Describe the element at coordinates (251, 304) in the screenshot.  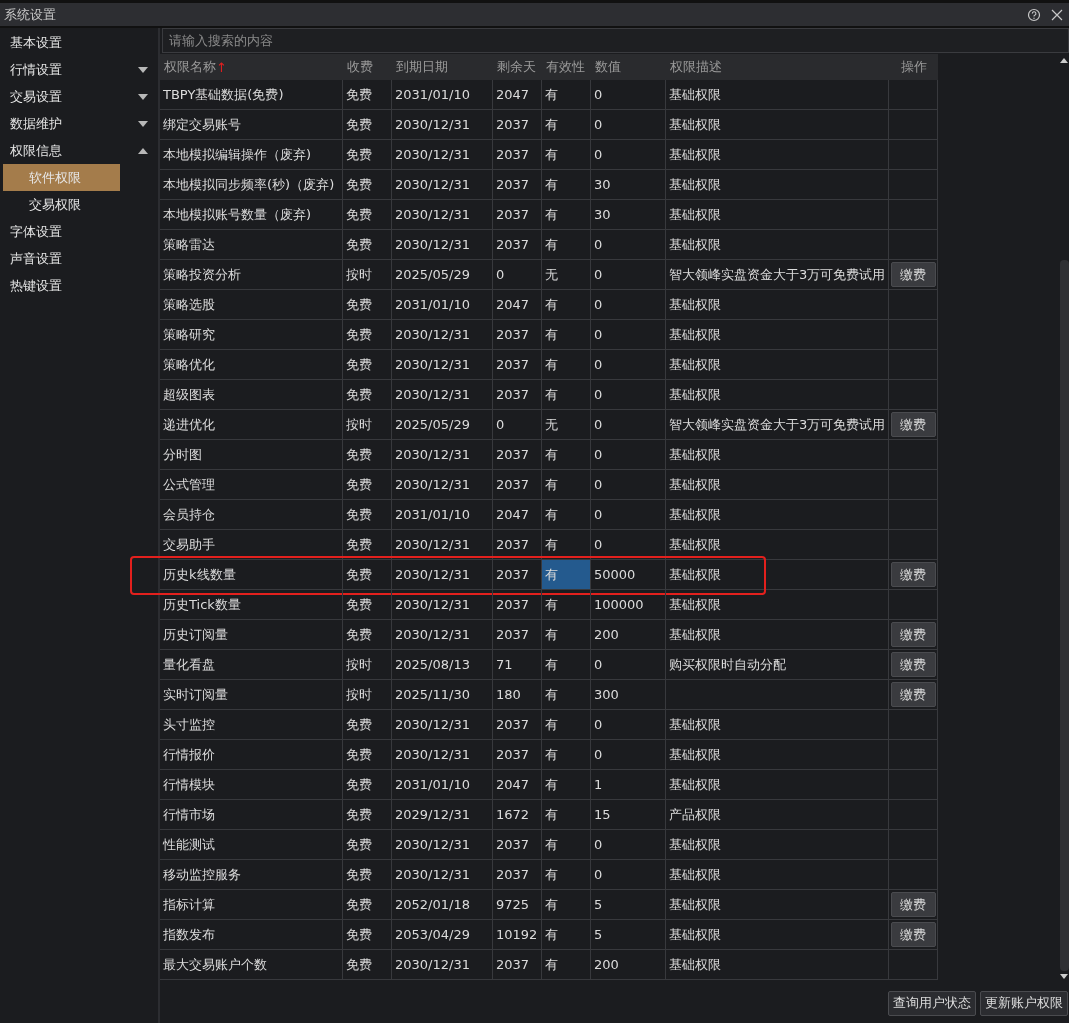
I see `table-cell: 策略选股` at that location.